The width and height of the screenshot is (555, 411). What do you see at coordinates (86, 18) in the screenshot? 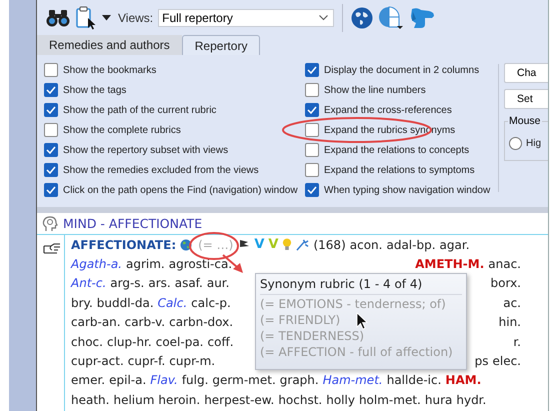
I see `clipboard-icon` at bounding box center [86, 18].